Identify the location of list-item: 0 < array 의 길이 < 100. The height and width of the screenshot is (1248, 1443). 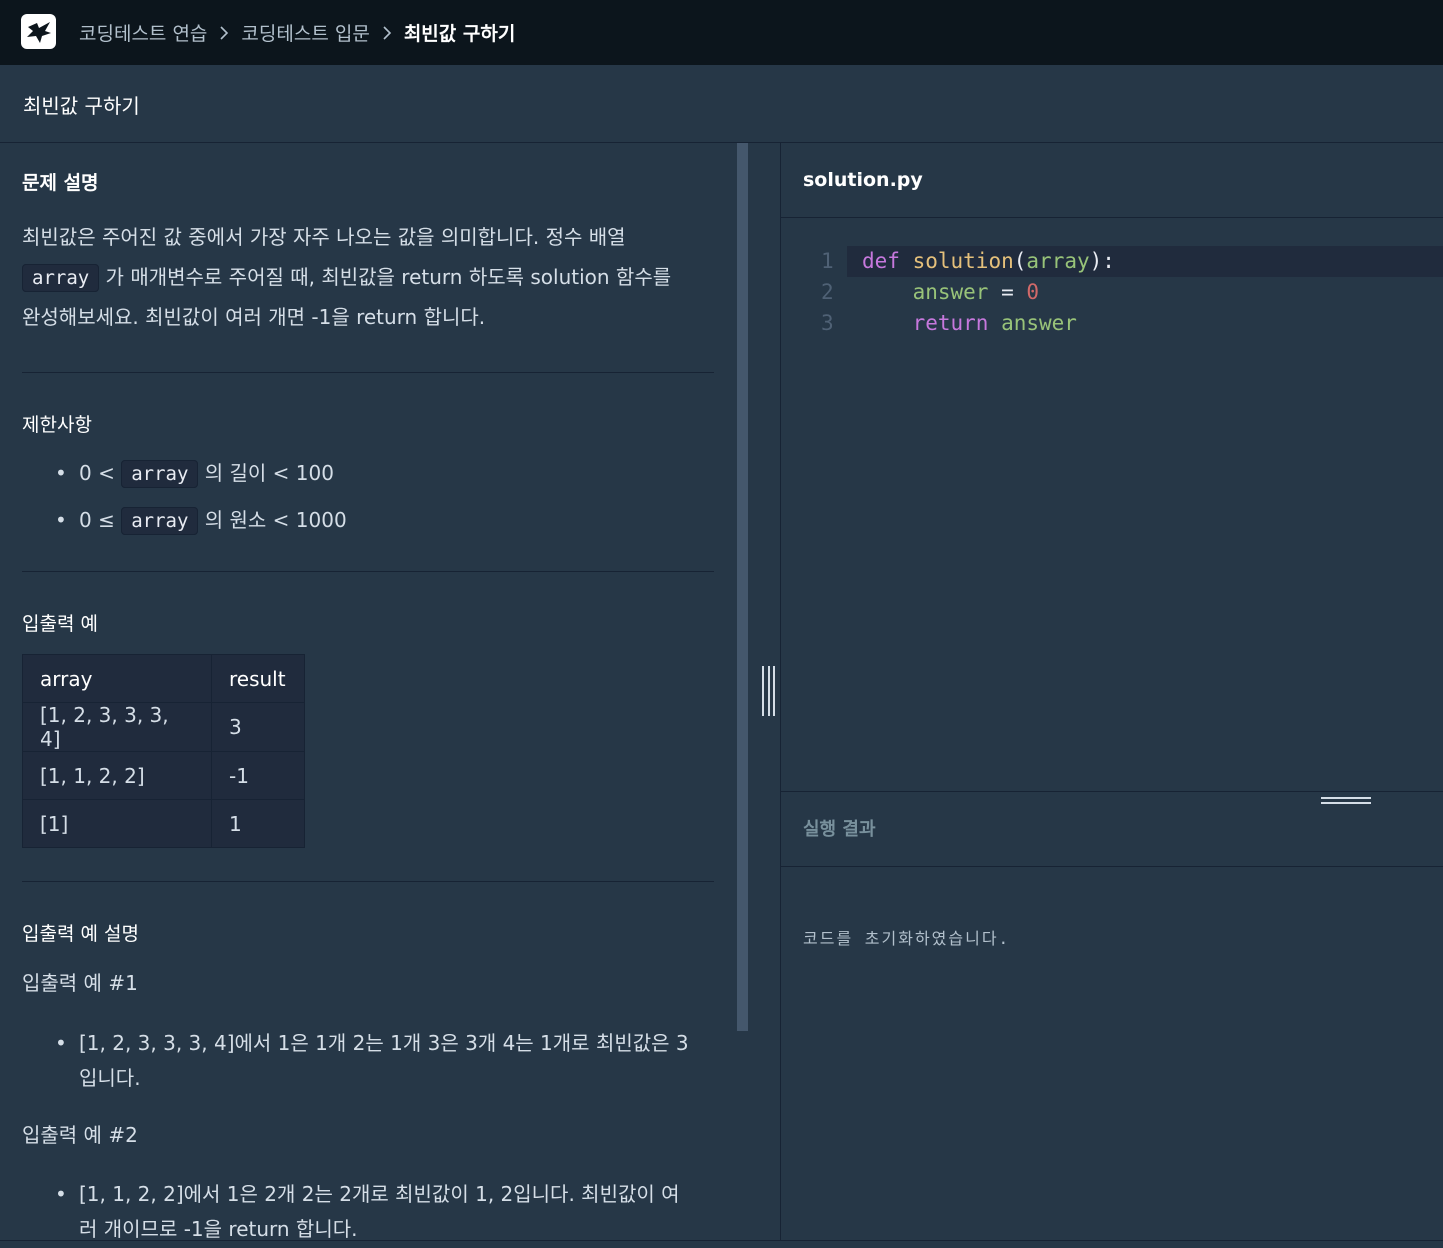
(368, 476).